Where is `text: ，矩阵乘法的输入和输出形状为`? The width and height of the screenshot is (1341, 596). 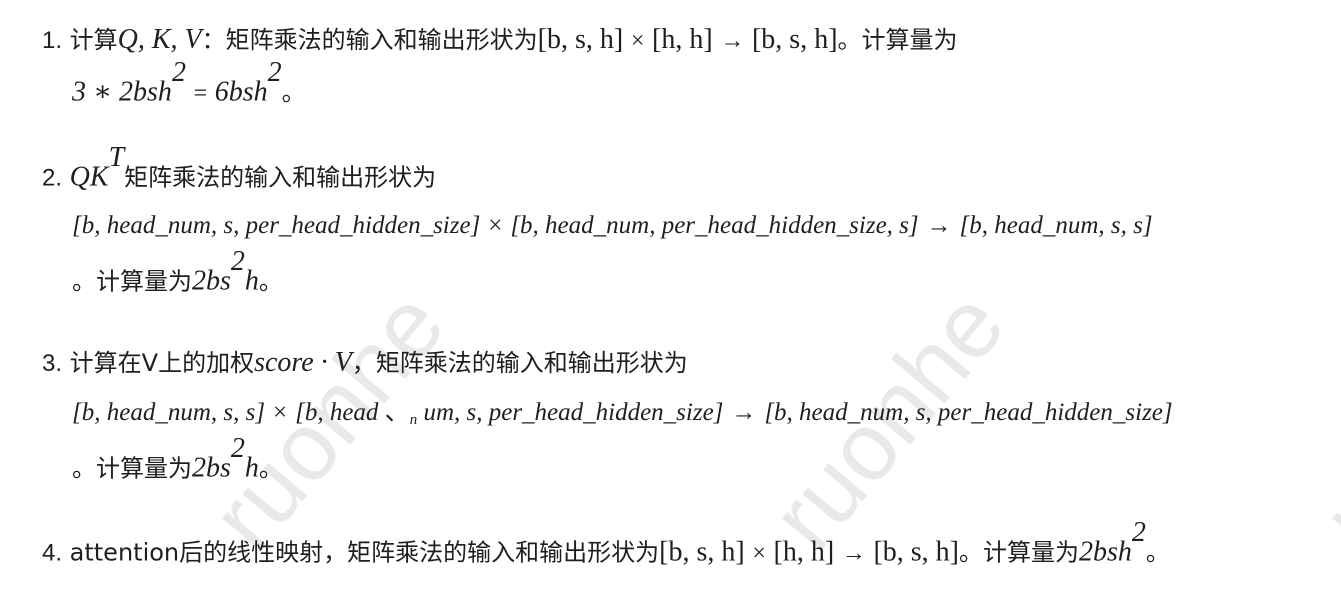 text: ，矩阵乘法的输入和输出形状为 is located at coordinates (519, 363).